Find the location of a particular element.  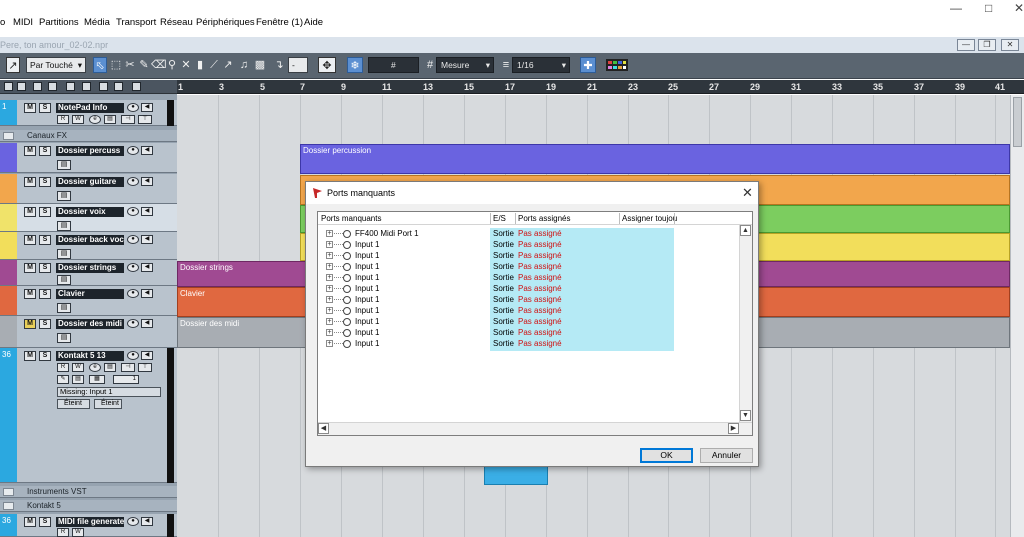

menu-item-media: Média is located at coordinates (97, 22).